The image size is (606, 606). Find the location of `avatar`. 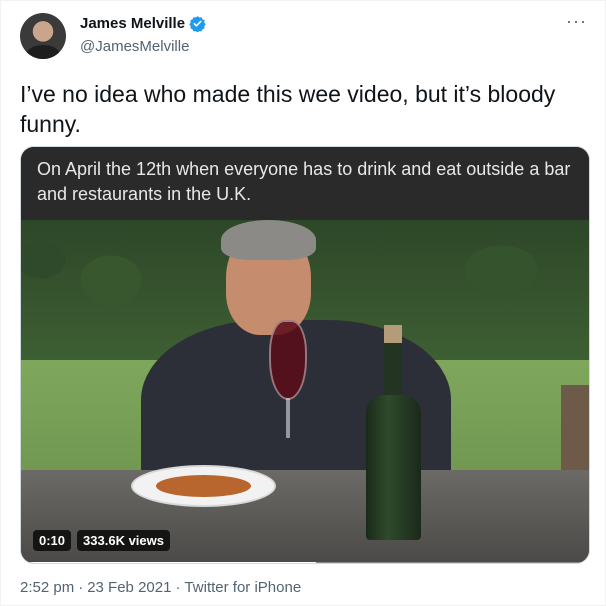

avatar is located at coordinates (43, 36).